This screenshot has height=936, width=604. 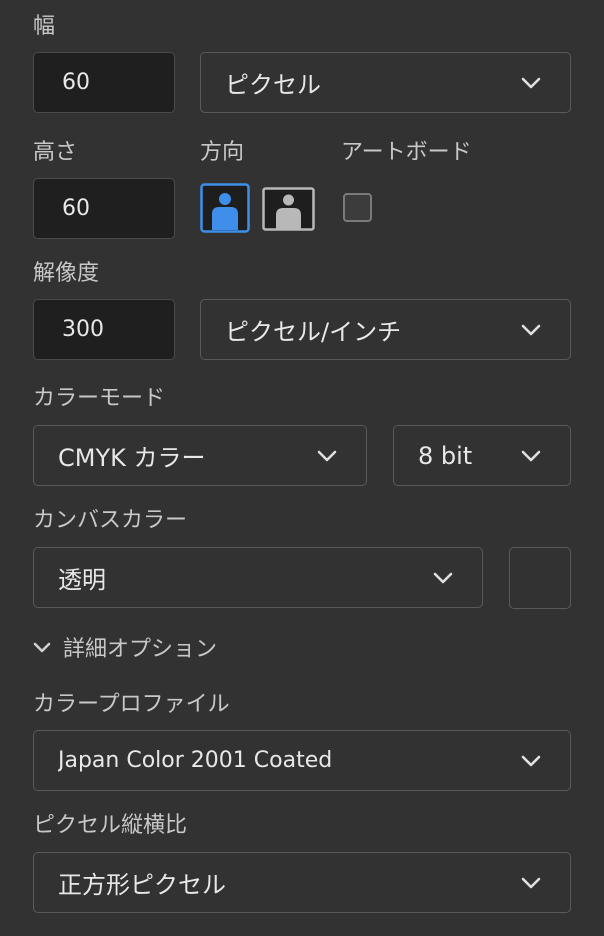 I want to click on width-unit-select: ピクセル, so click(x=385, y=82).